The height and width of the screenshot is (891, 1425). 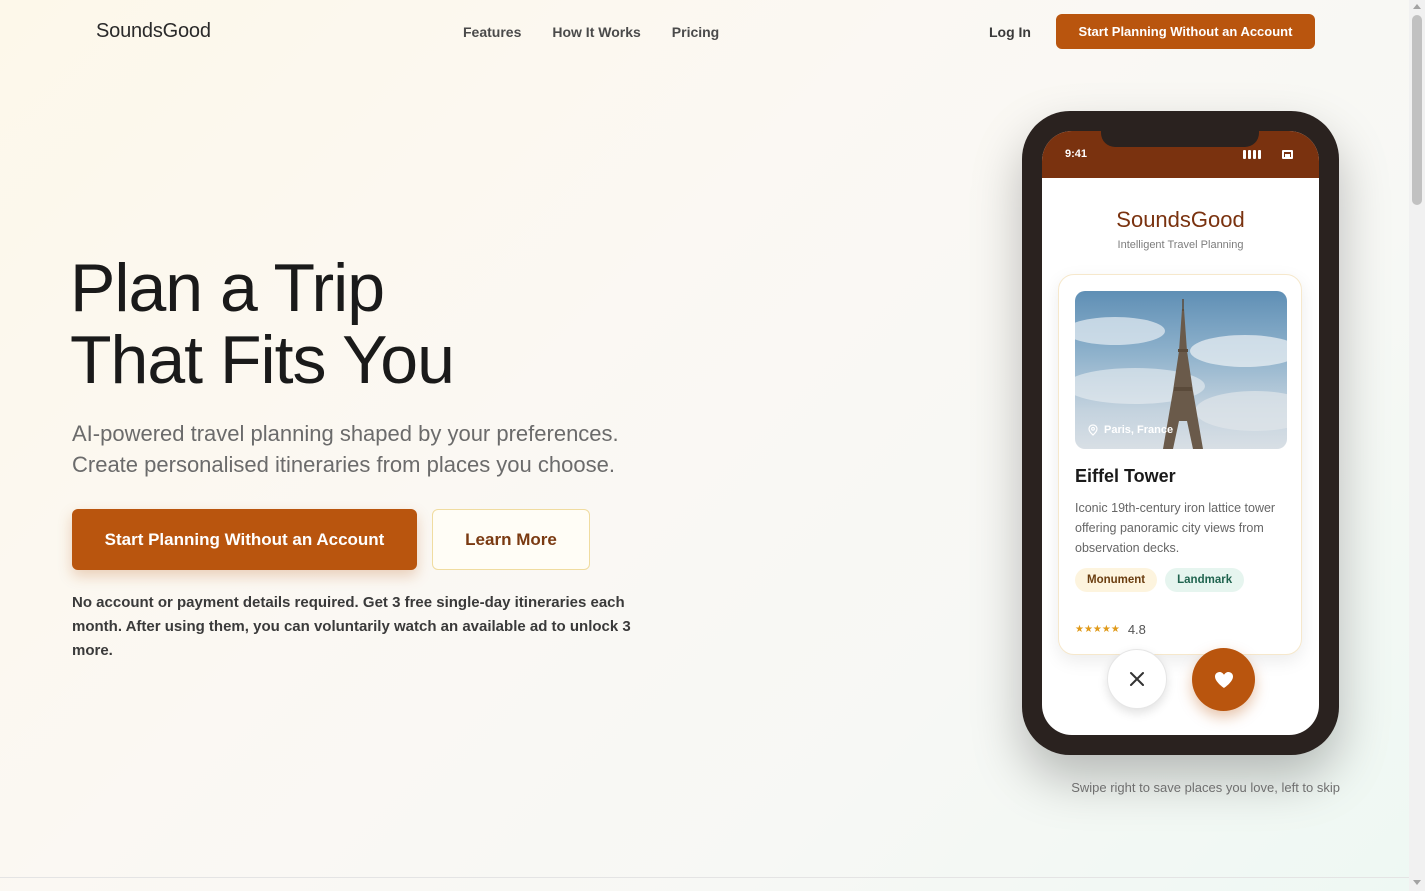 What do you see at coordinates (1180, 139) in the screenshot?
I see `phone-notch` at bounding box center [1180, 139].